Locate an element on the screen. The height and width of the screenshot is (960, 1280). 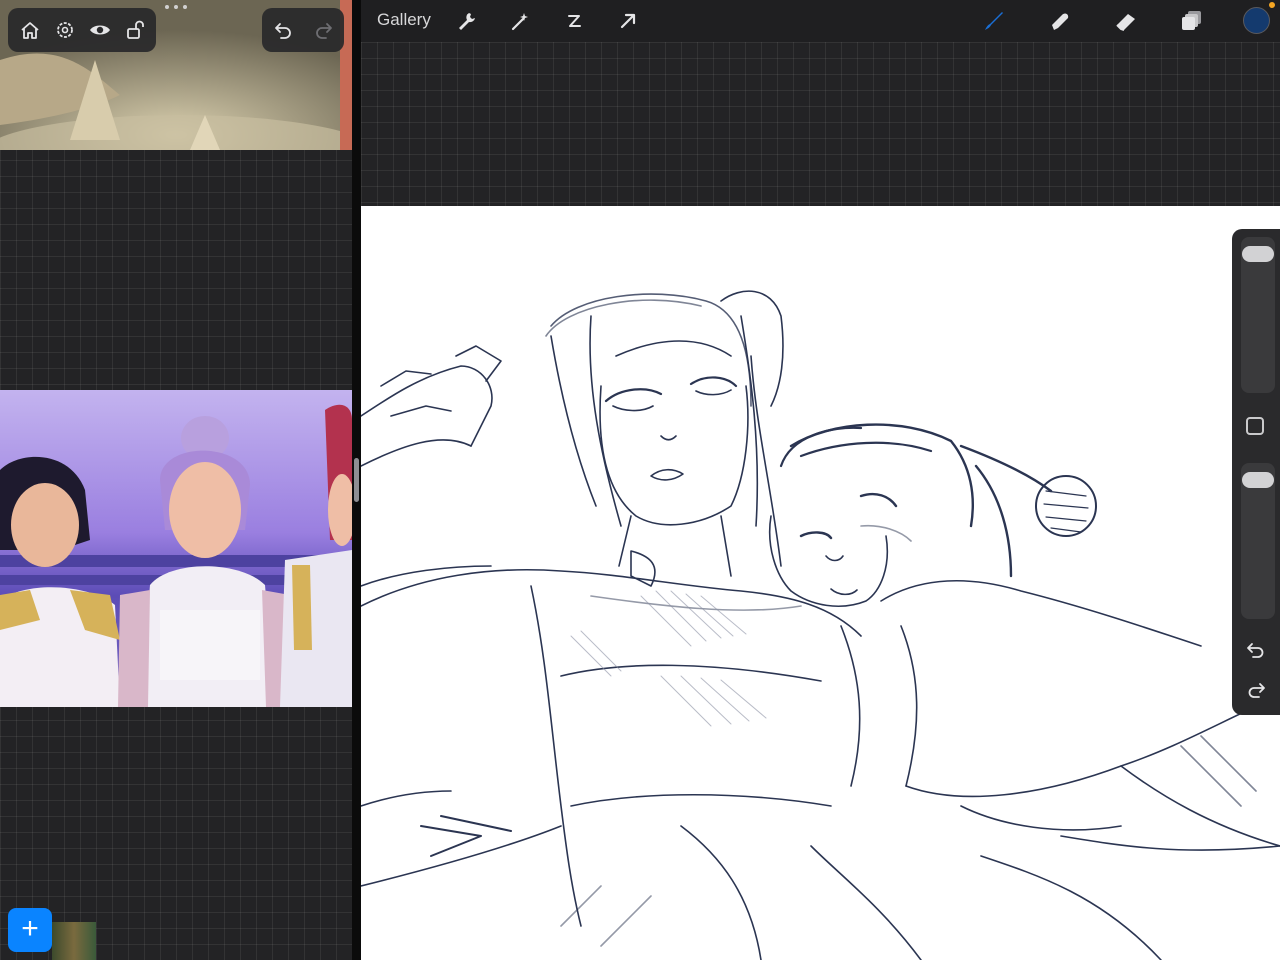
transform-arrow-icon is located at coordinates (628, 21).